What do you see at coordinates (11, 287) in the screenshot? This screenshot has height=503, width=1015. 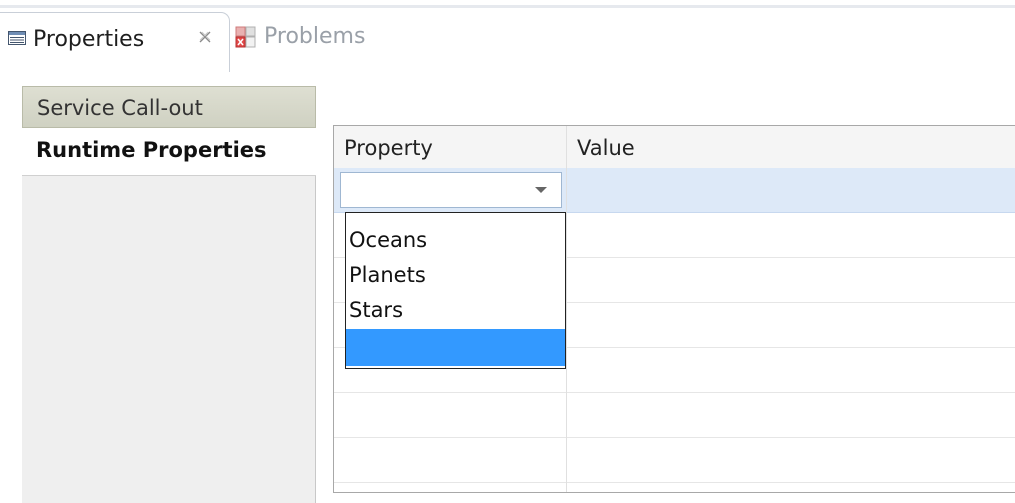 I see `sections-left-margin` at bounding box center [11, 287].